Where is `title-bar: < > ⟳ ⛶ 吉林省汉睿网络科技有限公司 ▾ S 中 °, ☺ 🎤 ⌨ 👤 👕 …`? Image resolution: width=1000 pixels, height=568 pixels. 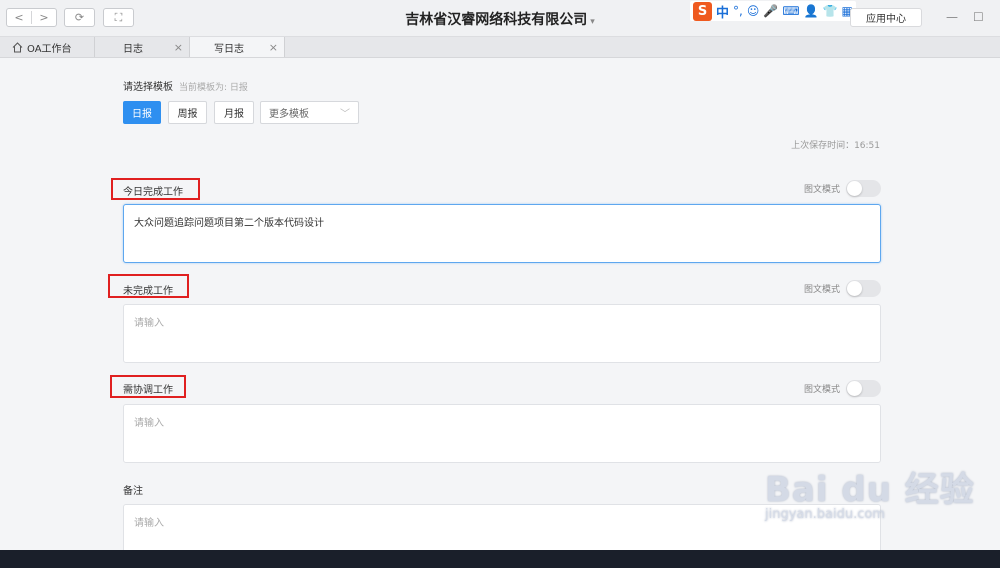
title-bar: < > ⟳ ⛶ 吉林省汉睿网络科技有限公司 ▾ S 中 °, ☺ 🎤 ⌨ 👤 👕 … is located at coordinates (500, 18).